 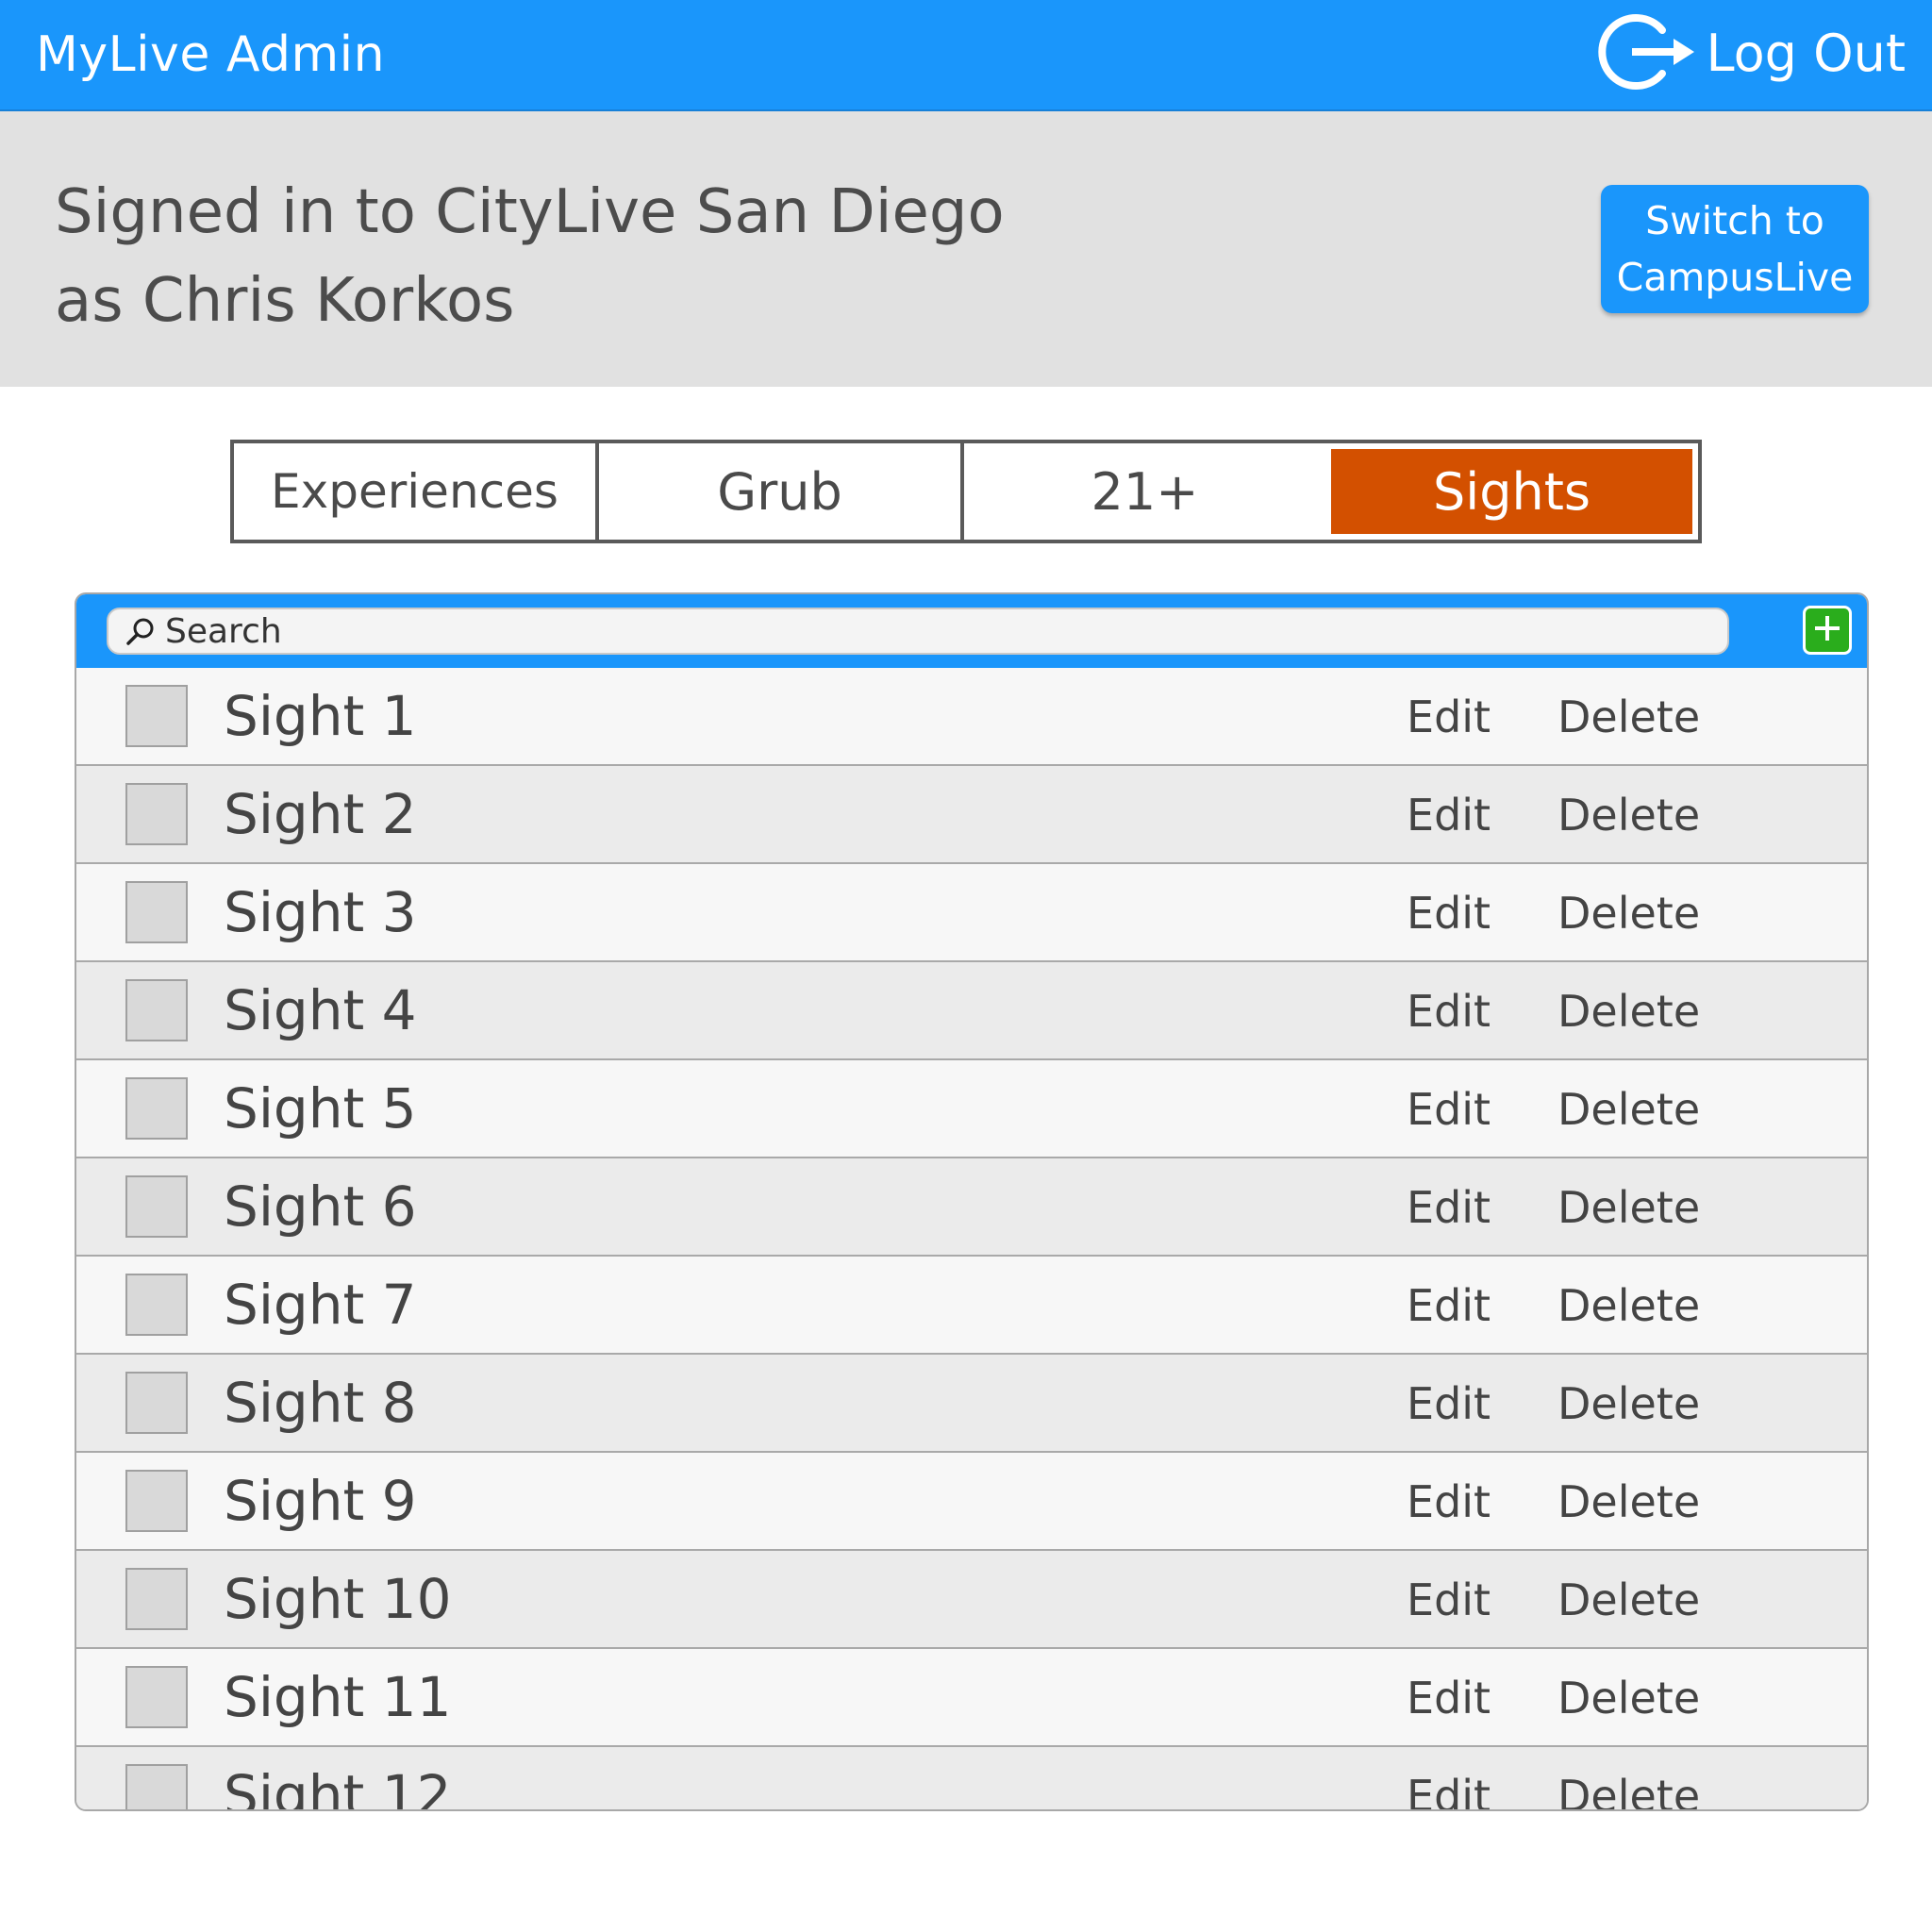 I want to click on item-name: Sight 10, so click(x=338, y=1599).